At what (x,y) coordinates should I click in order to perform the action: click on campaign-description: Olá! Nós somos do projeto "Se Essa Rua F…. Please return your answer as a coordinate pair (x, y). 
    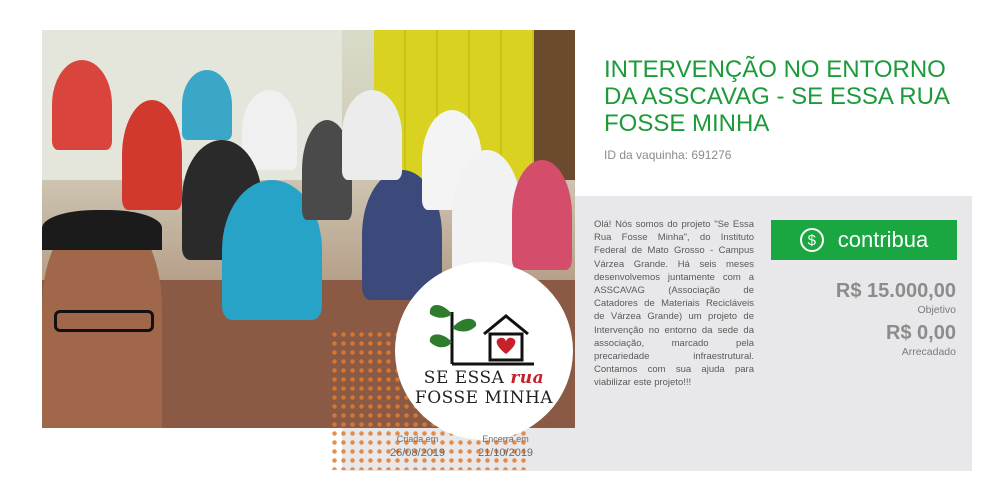
    Looking at the image, I should click on (674, 304).